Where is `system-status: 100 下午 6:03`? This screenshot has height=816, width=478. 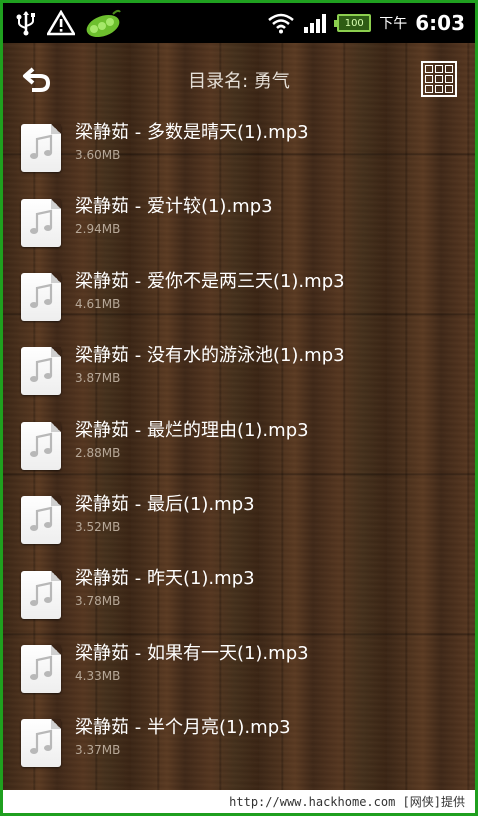 system-status: 100 下午 6:03 is located at coordinates (371, 23).